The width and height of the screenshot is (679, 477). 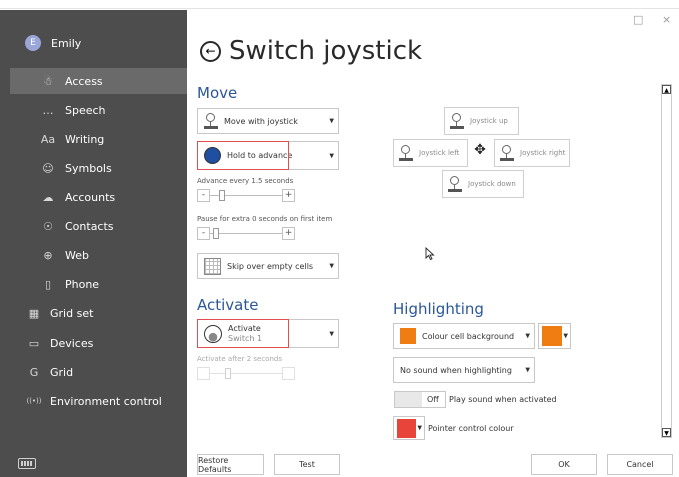 I want to click on joystick-down-label: Joystick down, so click(x=492, y=184).